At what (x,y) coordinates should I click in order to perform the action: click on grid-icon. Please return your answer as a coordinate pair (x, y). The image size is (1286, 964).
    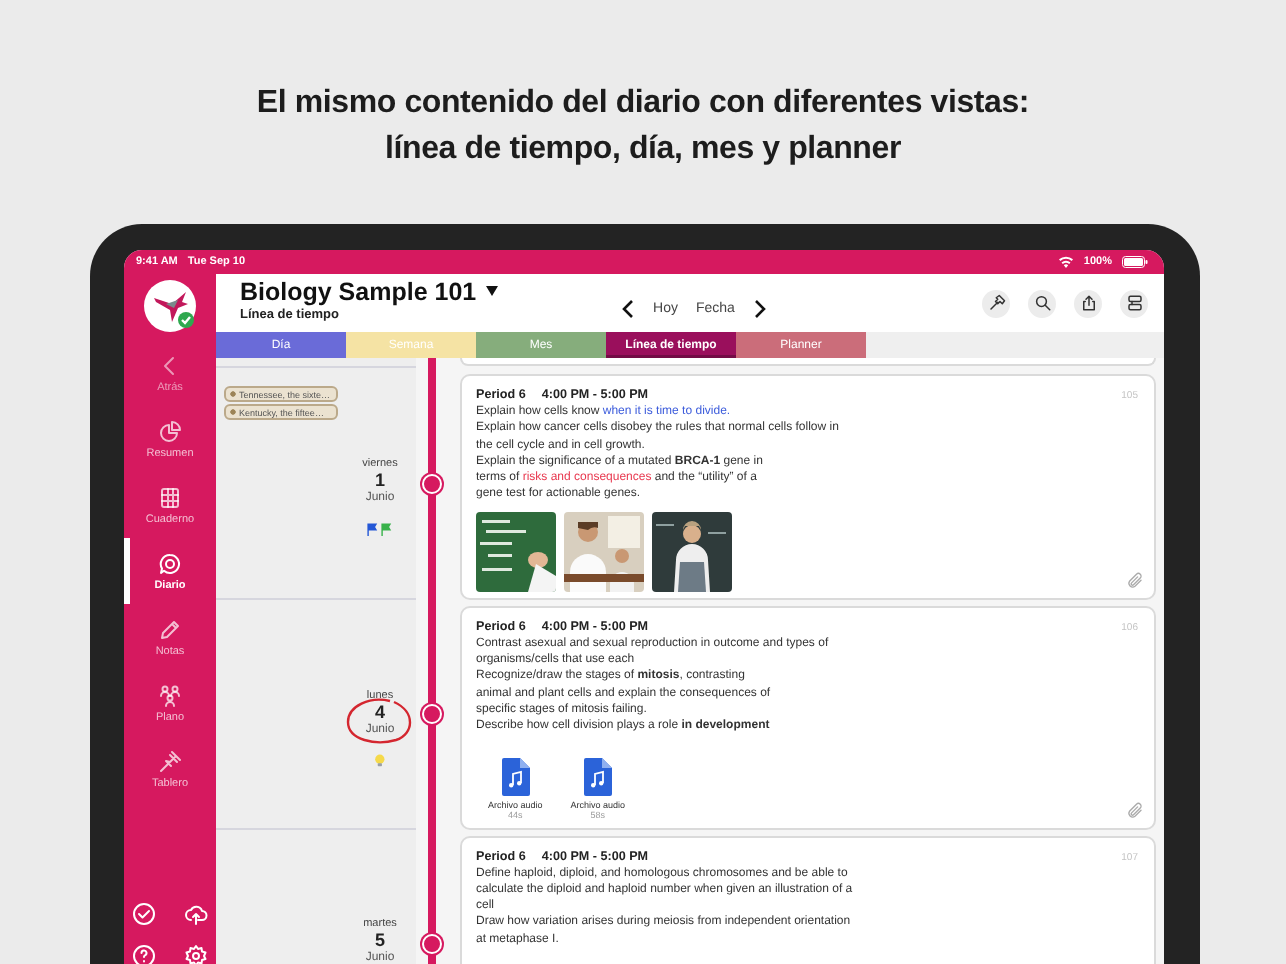
    Looking at the image, I should click on (170, 497).